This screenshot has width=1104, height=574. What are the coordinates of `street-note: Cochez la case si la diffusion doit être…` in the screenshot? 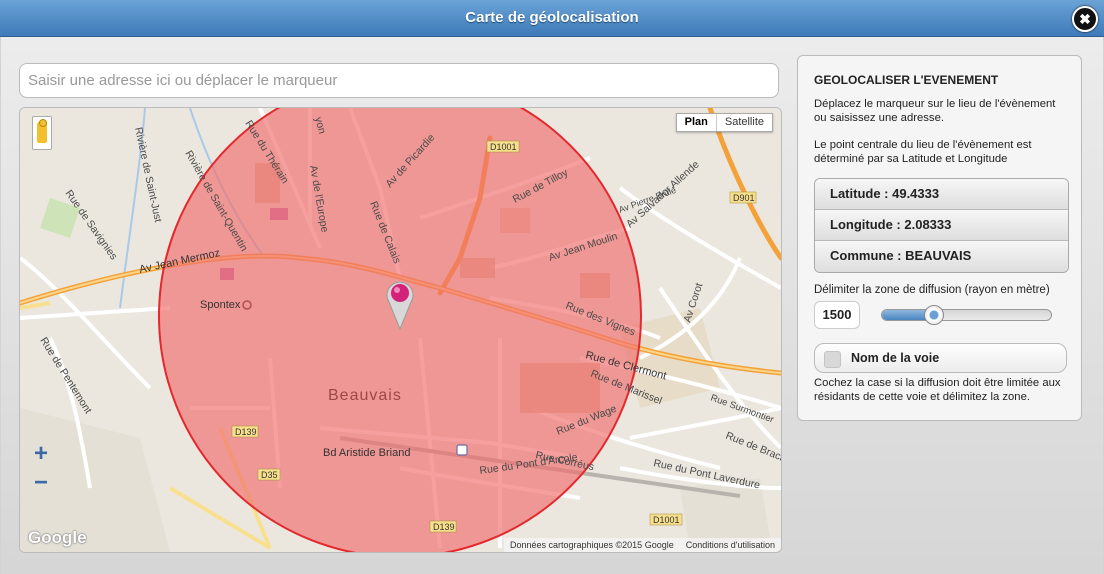 It's located at (937, 390).